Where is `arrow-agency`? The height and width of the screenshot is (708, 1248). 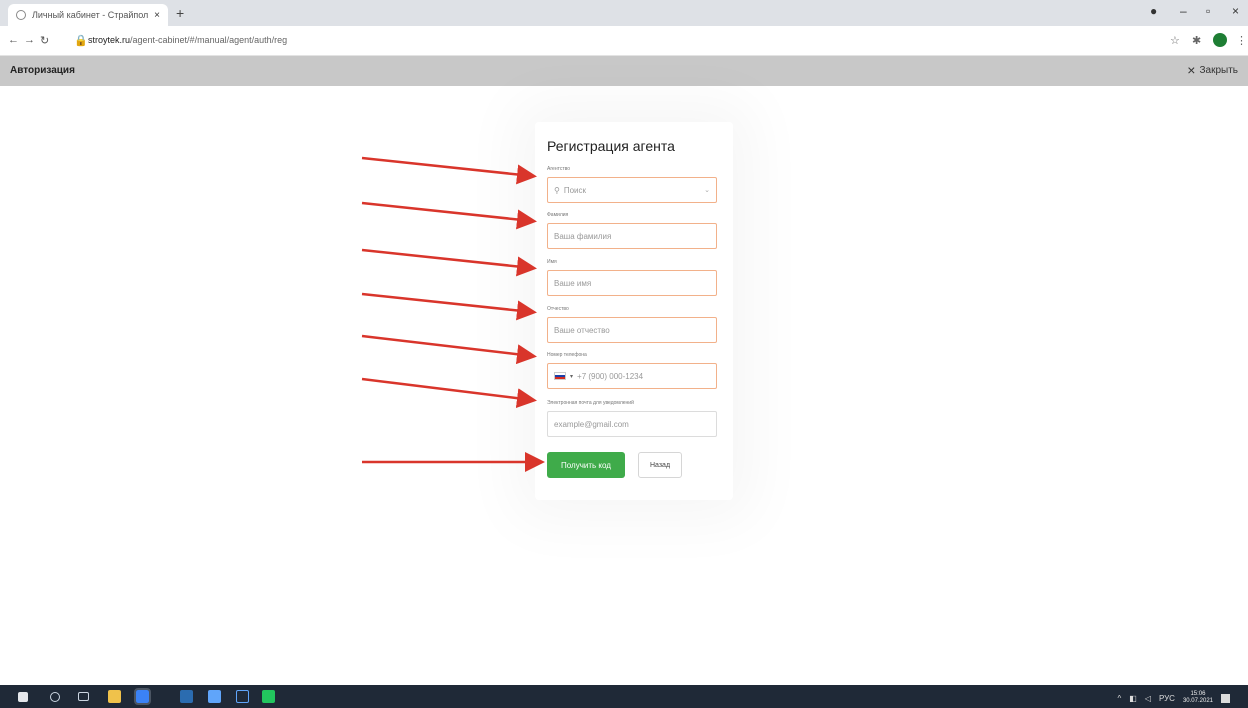
arrow-agency is located at coordinates (449, 170).